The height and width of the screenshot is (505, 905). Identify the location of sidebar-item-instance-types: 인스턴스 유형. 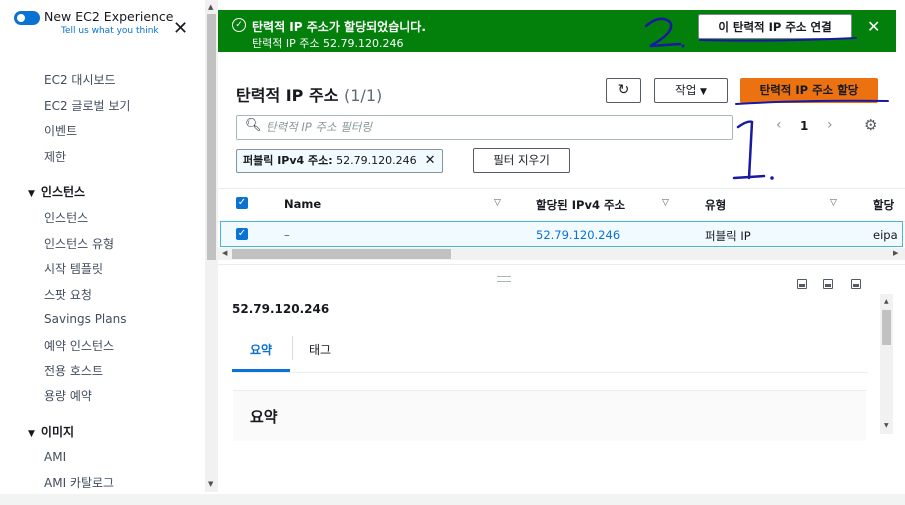
(79, 243).